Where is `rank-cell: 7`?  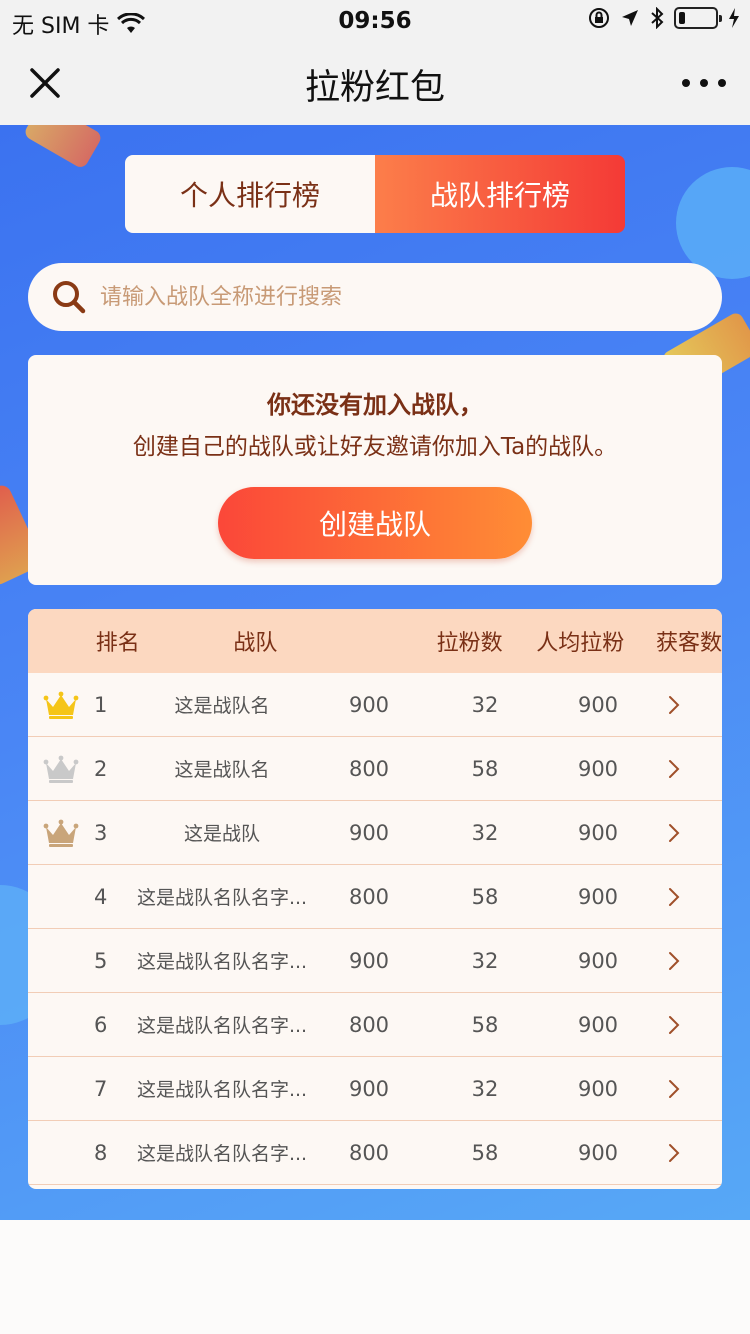 rank-cell: 7 is located at coordinates (101, 1088).